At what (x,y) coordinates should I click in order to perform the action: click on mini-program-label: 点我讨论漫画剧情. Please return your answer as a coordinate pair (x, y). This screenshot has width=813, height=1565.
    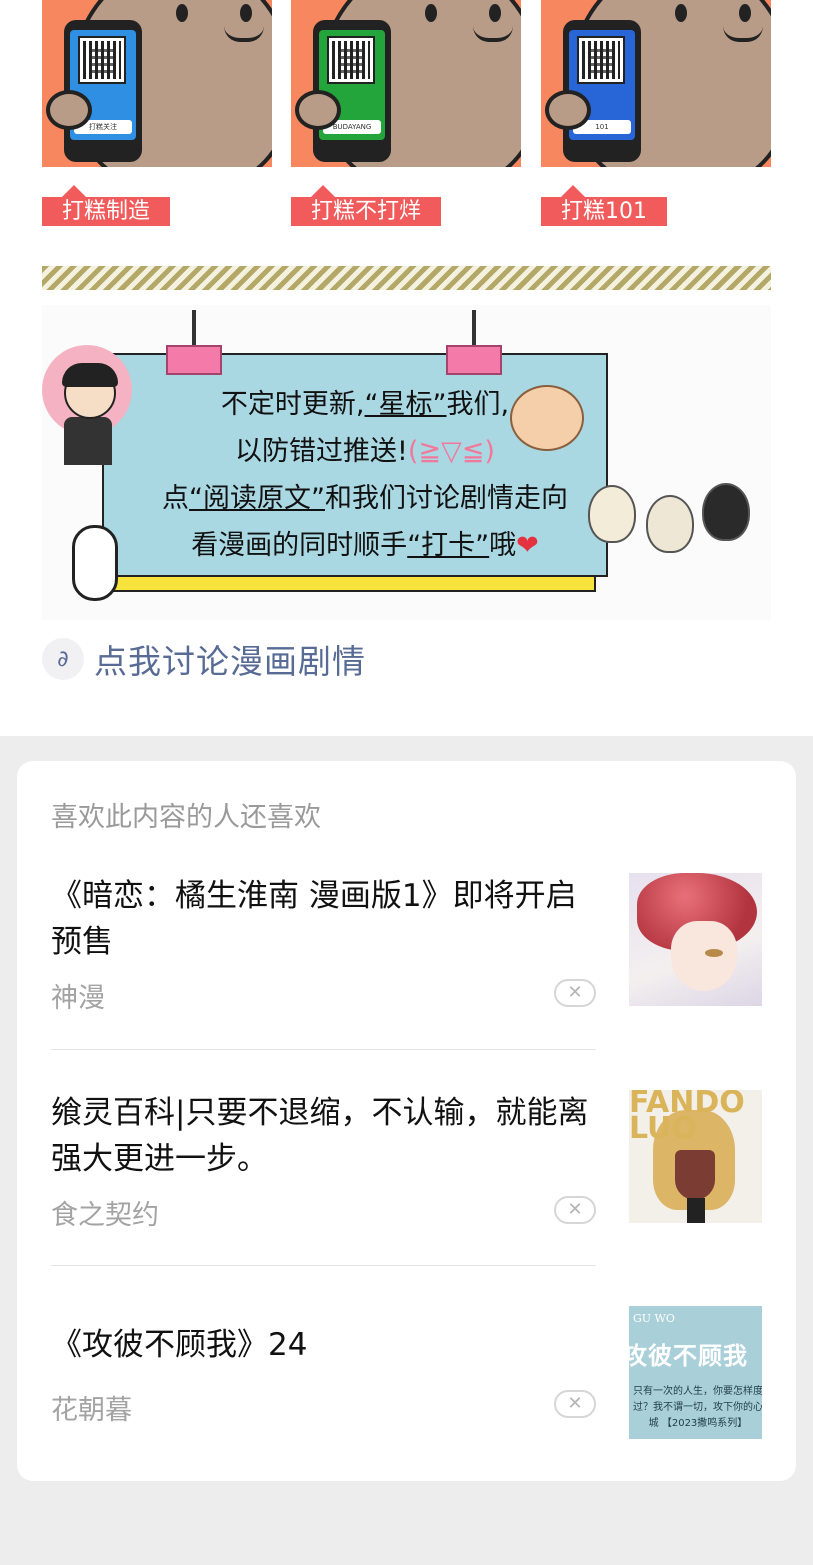
    Looking at the image, I should click on (230, 661).